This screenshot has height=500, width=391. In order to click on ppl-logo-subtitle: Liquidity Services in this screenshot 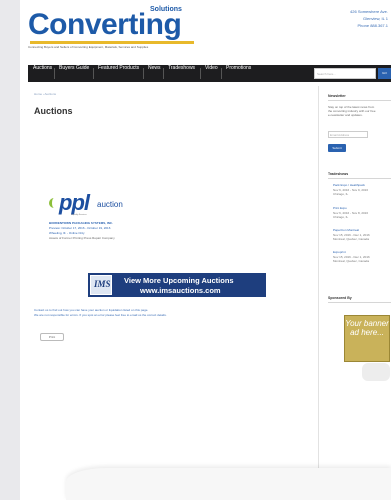, I will do `click(79, 215)`.